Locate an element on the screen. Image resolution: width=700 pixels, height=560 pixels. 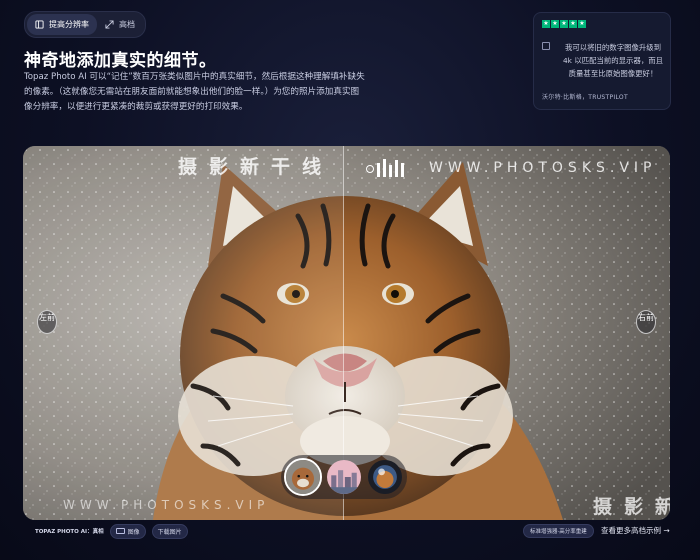
more-examples-link: 查看更多高档示例 → is located at coordinates (635, 530).